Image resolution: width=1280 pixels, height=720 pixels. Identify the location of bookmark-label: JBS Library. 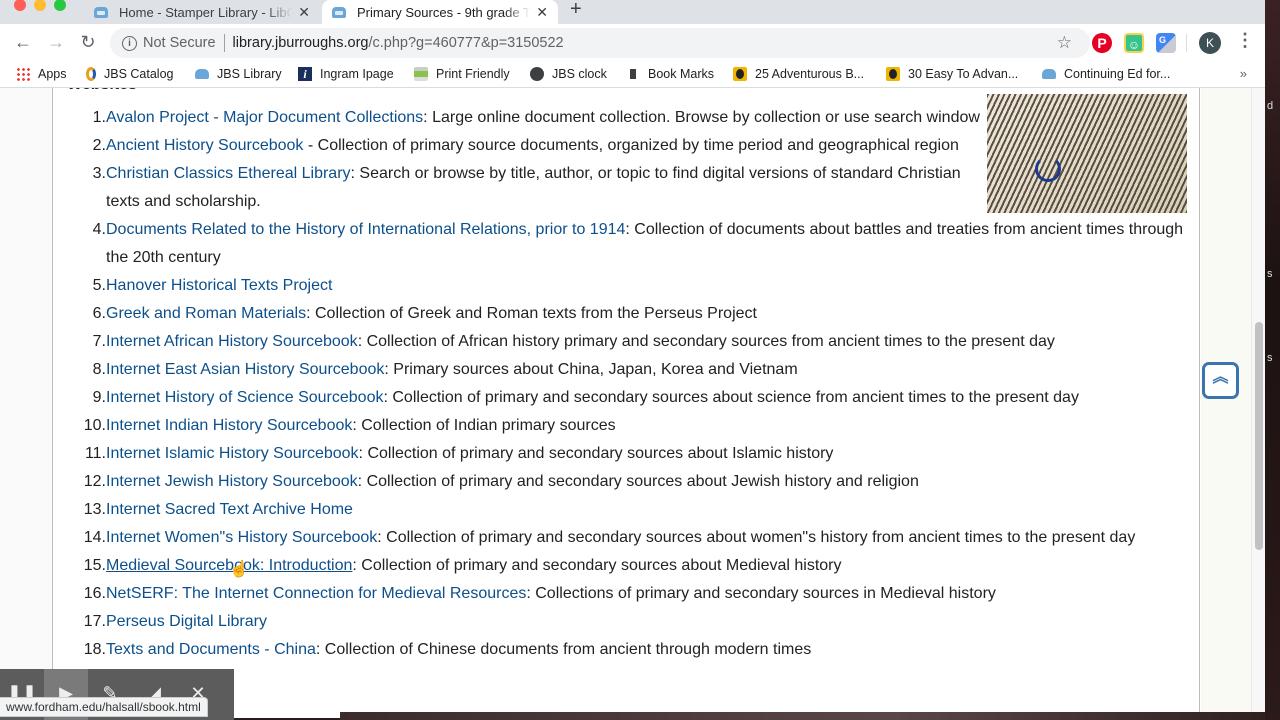
(249, 74).